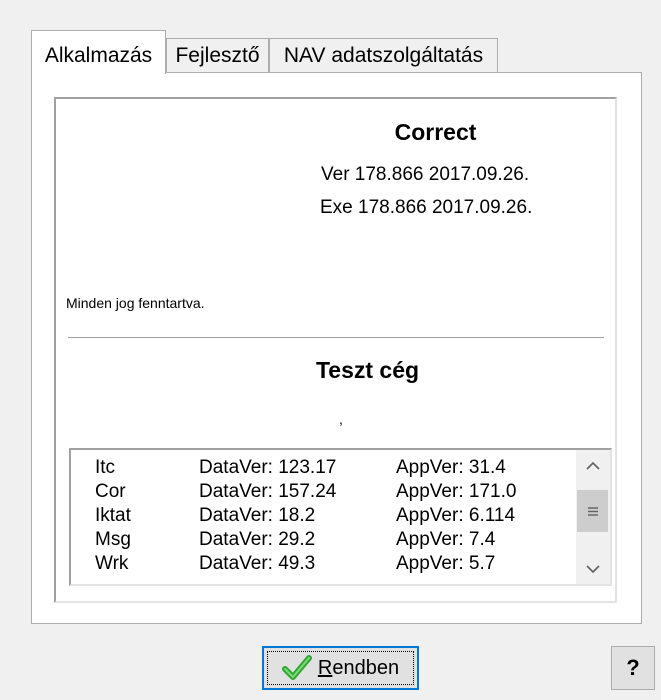  I want to click on company-name: Teszt cég, so click(367, 370).